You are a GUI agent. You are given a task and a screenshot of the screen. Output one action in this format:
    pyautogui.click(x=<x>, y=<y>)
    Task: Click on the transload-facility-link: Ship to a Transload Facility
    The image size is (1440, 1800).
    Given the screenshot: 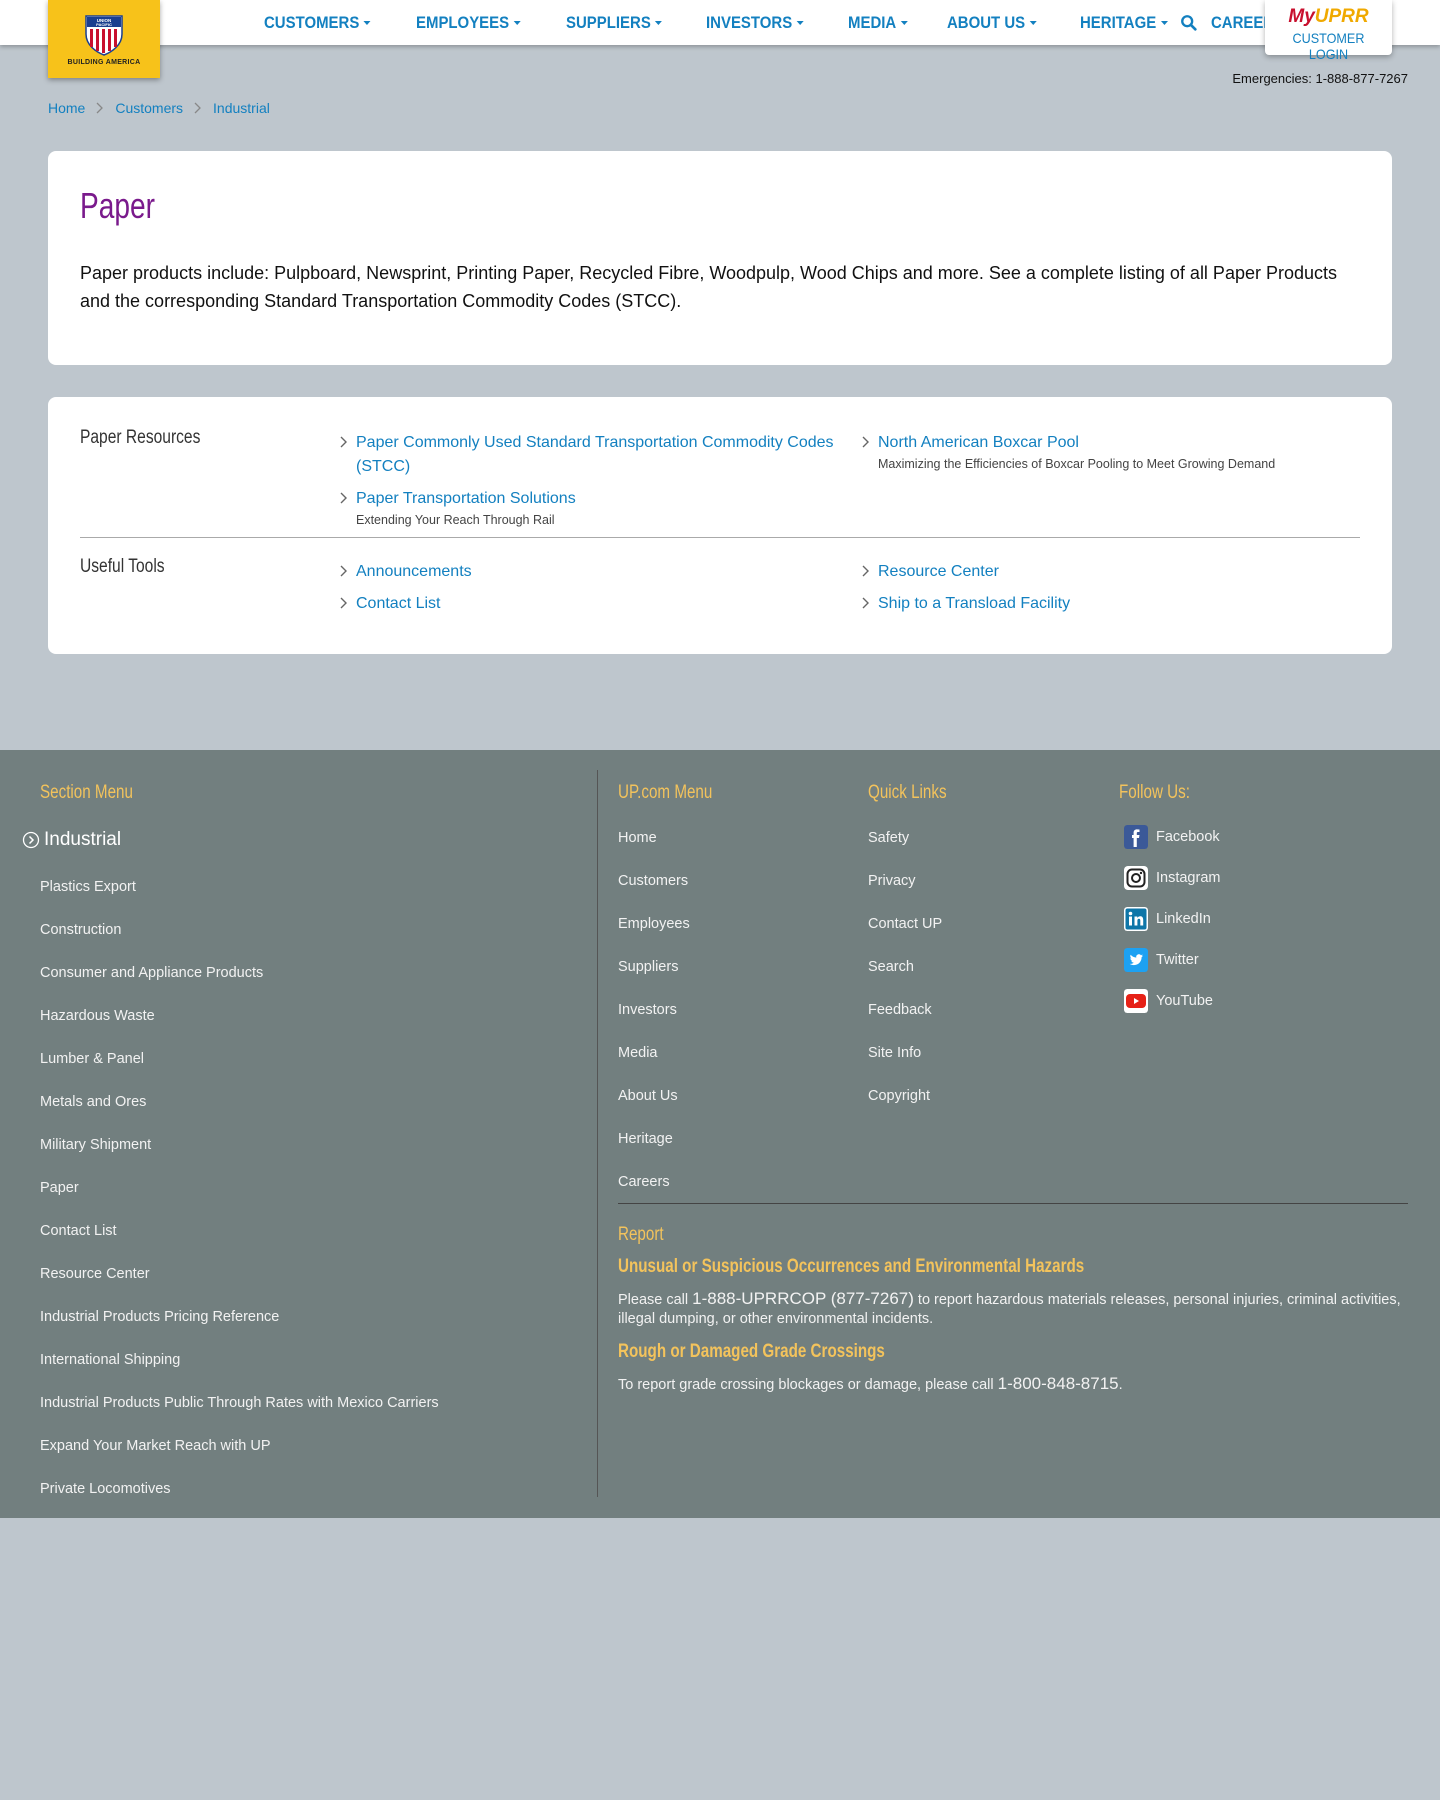 What is the action you would take?
    pyautogui.click(x=965, y=604)
    